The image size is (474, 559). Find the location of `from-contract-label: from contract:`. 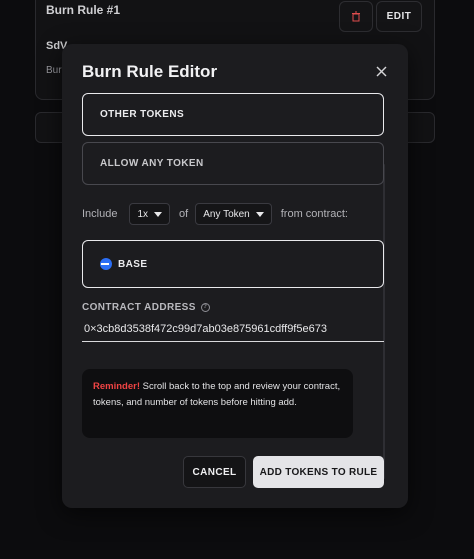

from-contract-label: from contract: is located at coordinates (314, 214).